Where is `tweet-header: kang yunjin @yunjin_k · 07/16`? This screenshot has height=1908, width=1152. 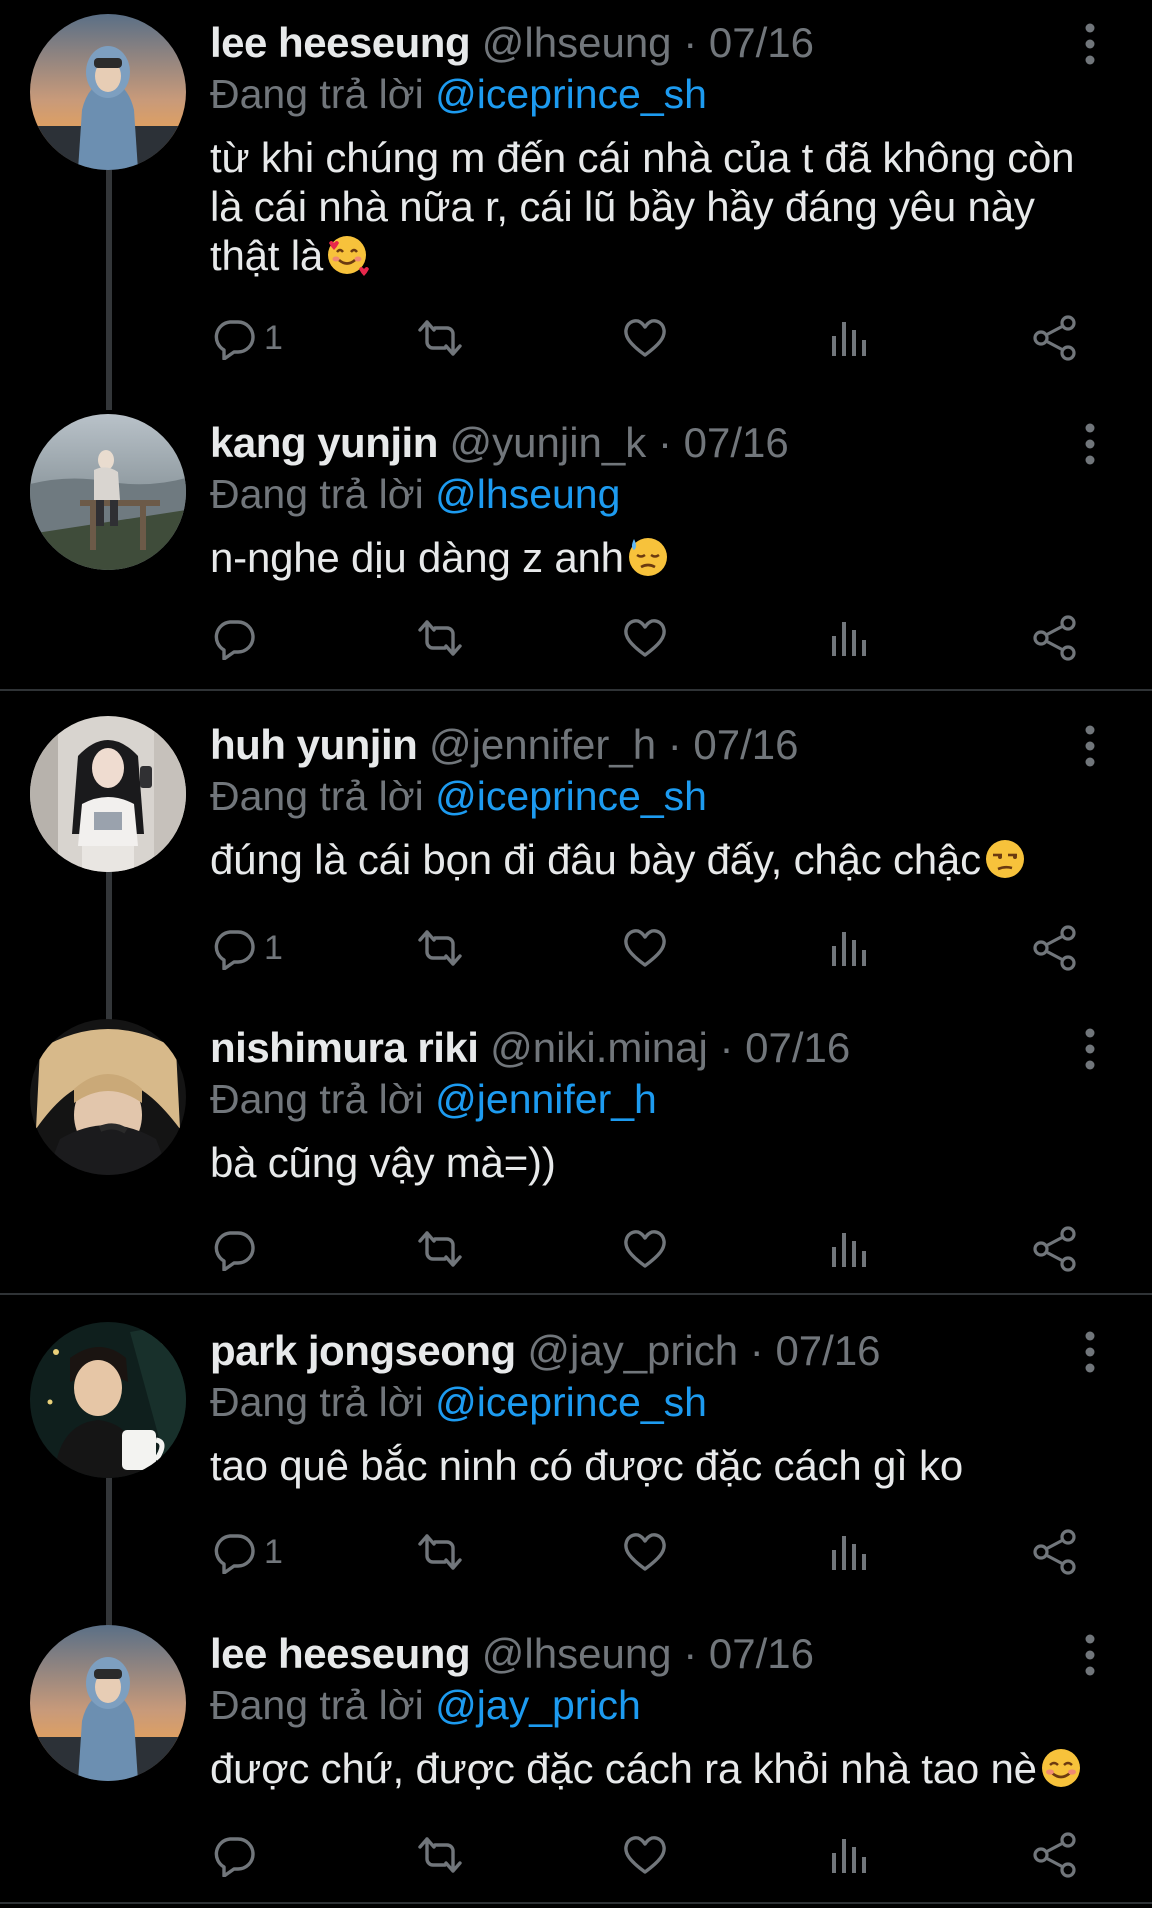 tweet-header: kang yunjin @yunjin_k · 07/16 is located at coordinates (499, 443).